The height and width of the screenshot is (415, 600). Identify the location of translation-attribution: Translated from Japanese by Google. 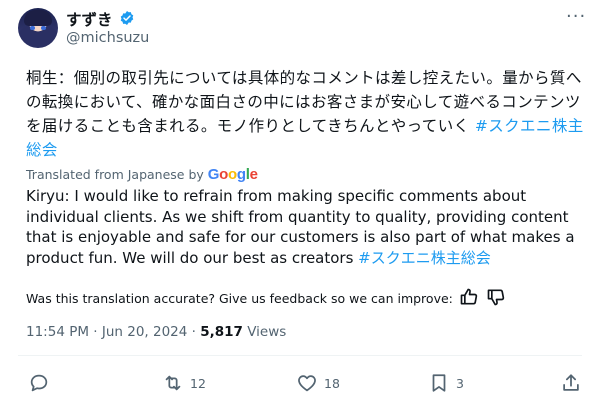
(142, 174).